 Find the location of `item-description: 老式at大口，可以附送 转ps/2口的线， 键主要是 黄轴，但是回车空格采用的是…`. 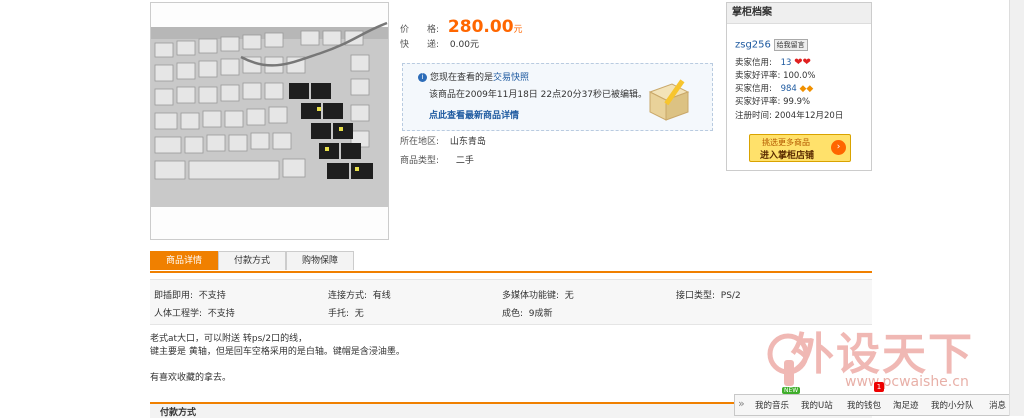

item-description: 老式at大口，可以附送 转ps/2口的线， 键主要是 黄轴，但是回车空格采用的是… is located at coordinates (500, 359).